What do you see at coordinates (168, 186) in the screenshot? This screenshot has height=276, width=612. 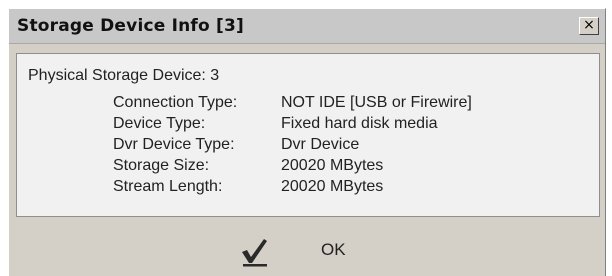 I see `stream-length-label: Stream Length:` at bounding box center [168, 186].